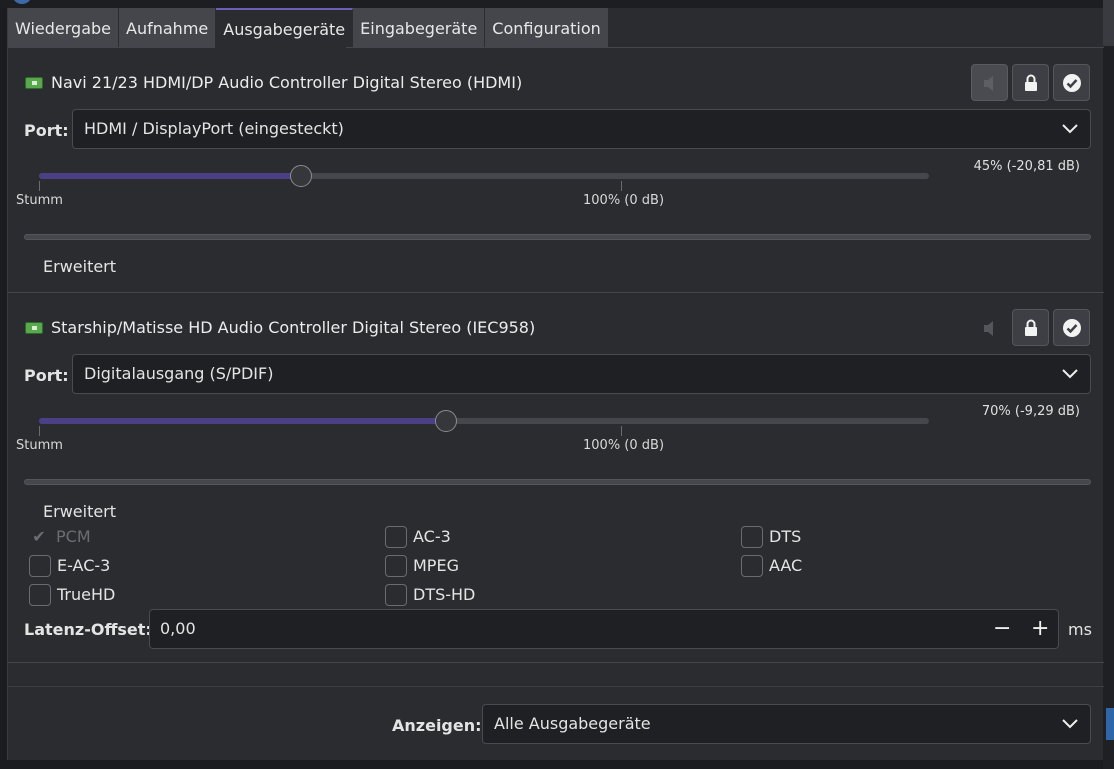  Describe the element at coordinates (84, 565) in the screenshot. I see `format-label: E-AC-3` at that location.